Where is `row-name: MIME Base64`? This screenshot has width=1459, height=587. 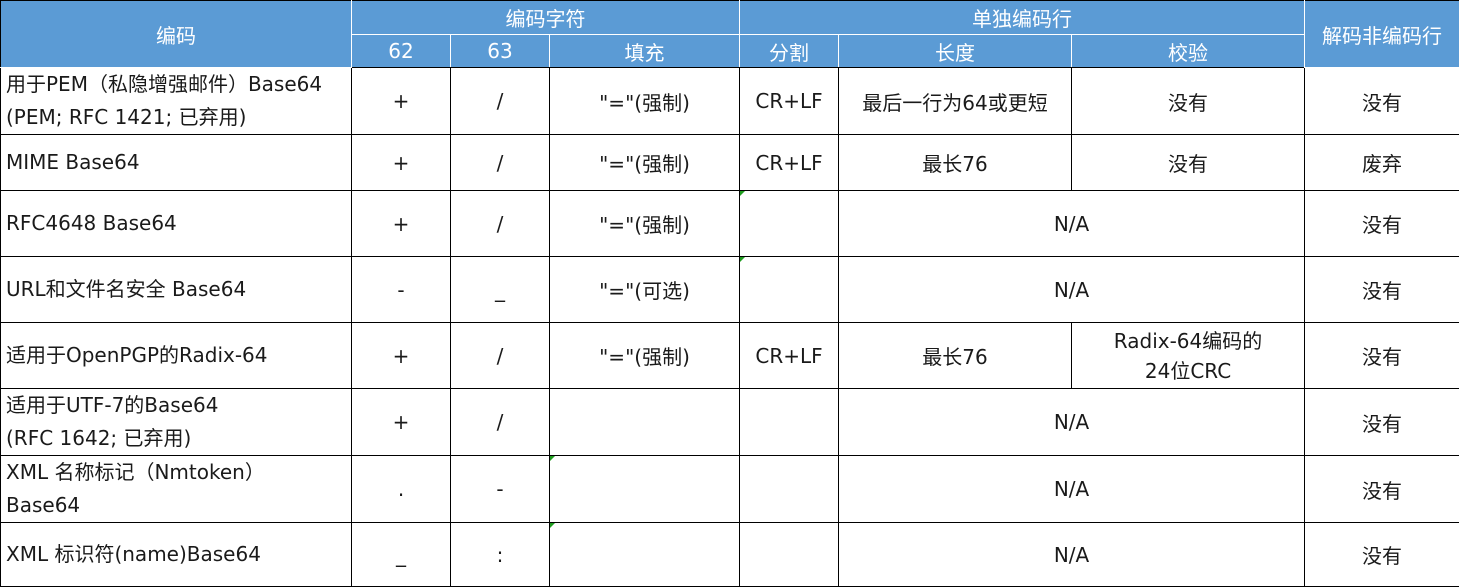 row-name: MIME Base64 is located at coordinates (176, 163).